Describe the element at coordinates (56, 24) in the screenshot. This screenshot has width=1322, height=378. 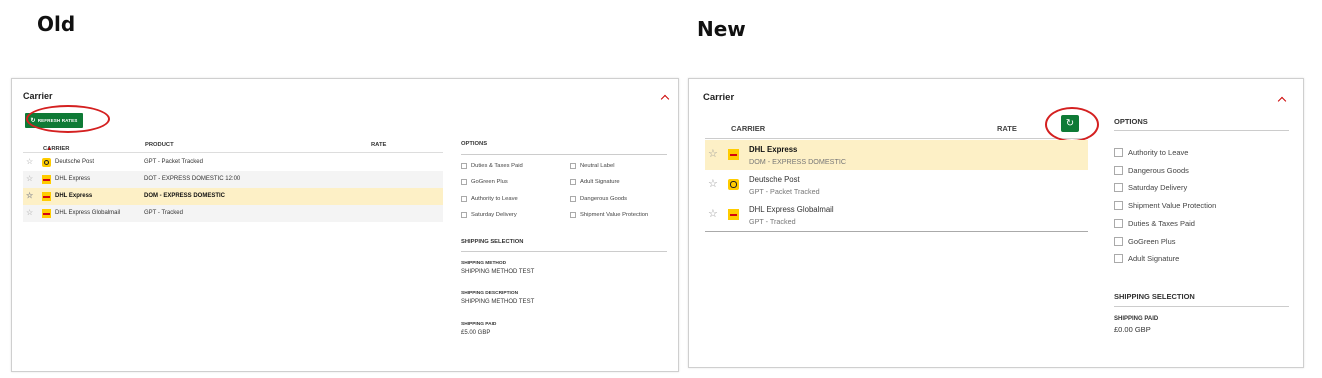
I see `old-label: Old` at that location.